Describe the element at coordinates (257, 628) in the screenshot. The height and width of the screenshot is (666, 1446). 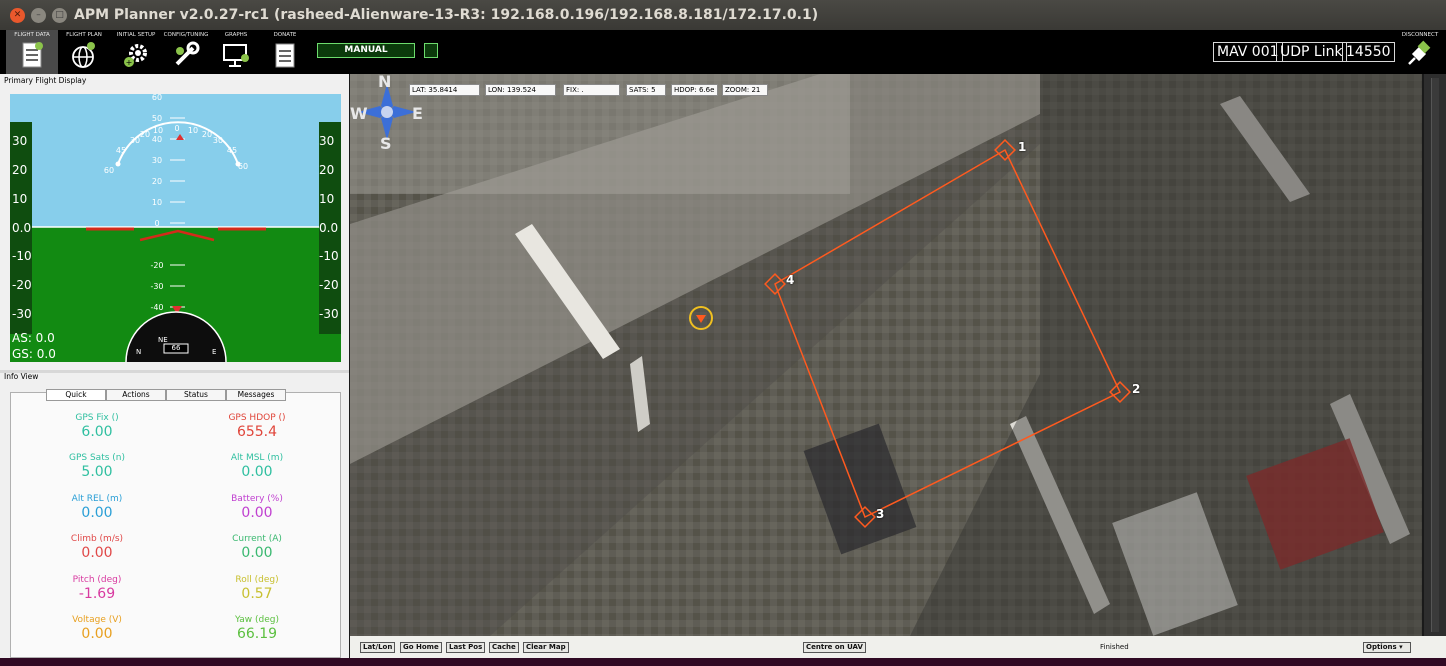
I see `yaw-cell: Yaw (deg) 66.19` at that location.